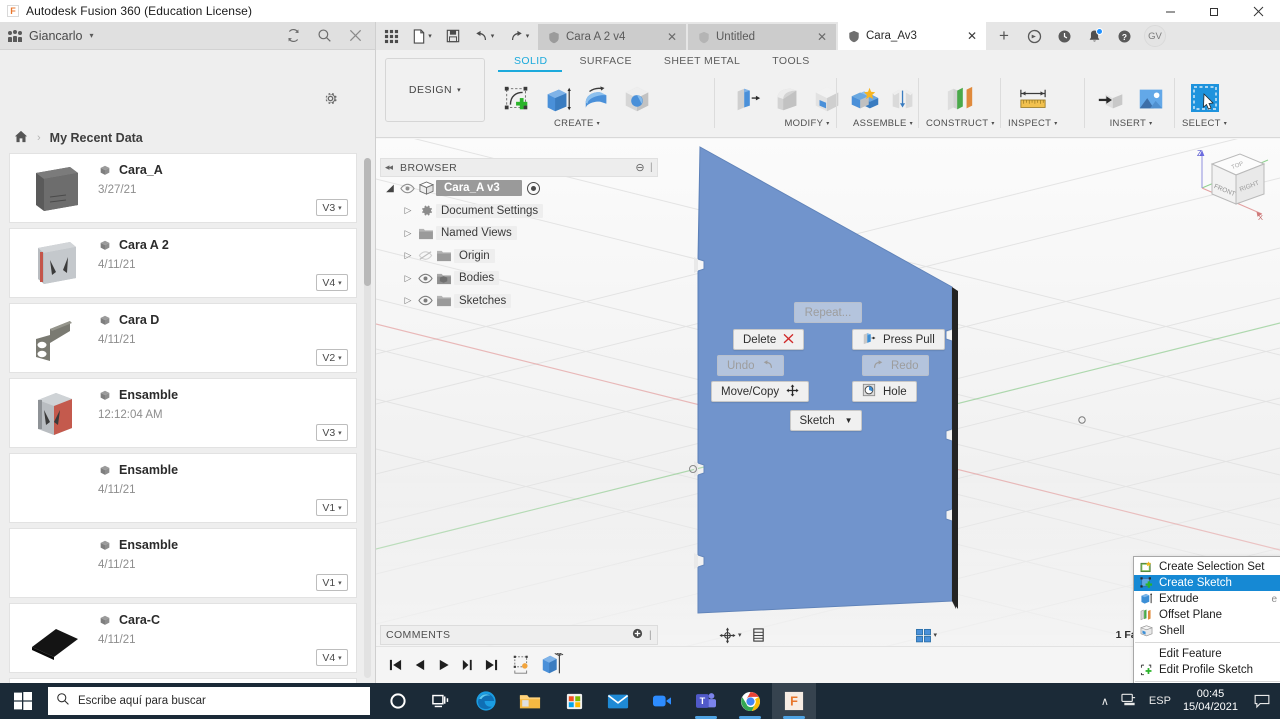 The image size is (1280, 719). What do you see at coordinates (912, 36) in the screenshot?
I see `tab-cara-av3: Cara_Av3 ✕` at bounding box center [912, 36].